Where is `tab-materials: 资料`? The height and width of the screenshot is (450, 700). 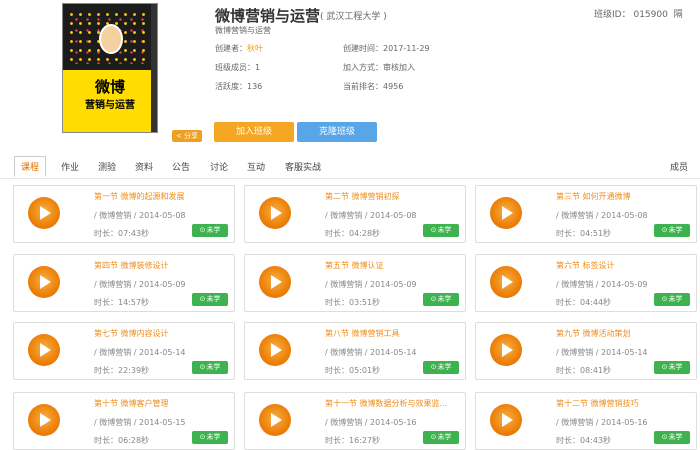
tab-materials: 资料 is located at coordinates (144, 166).